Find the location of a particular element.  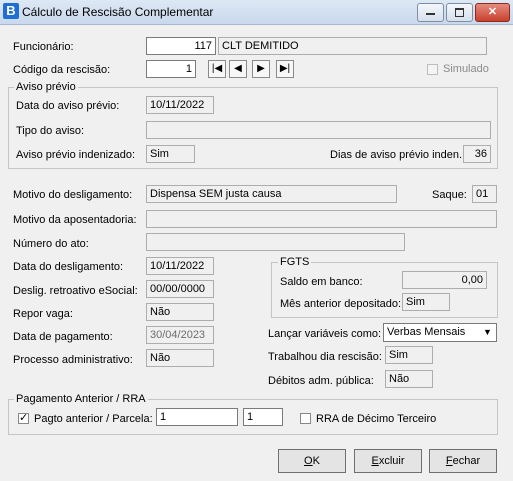

minimize-icon is located at coordinates (430, 14).